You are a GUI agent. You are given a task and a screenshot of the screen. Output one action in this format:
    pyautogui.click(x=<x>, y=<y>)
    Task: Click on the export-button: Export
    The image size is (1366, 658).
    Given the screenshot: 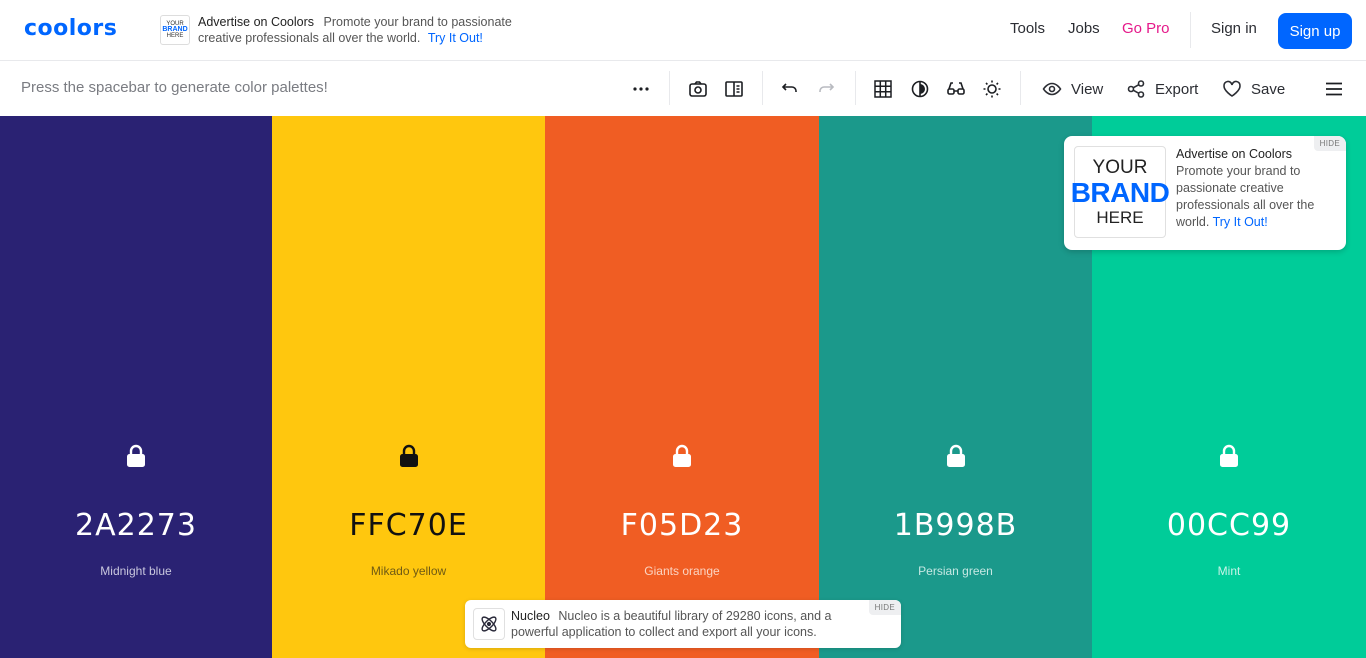 What is the action you would take?
    pyautogui.click(x=1162, y=89)
    